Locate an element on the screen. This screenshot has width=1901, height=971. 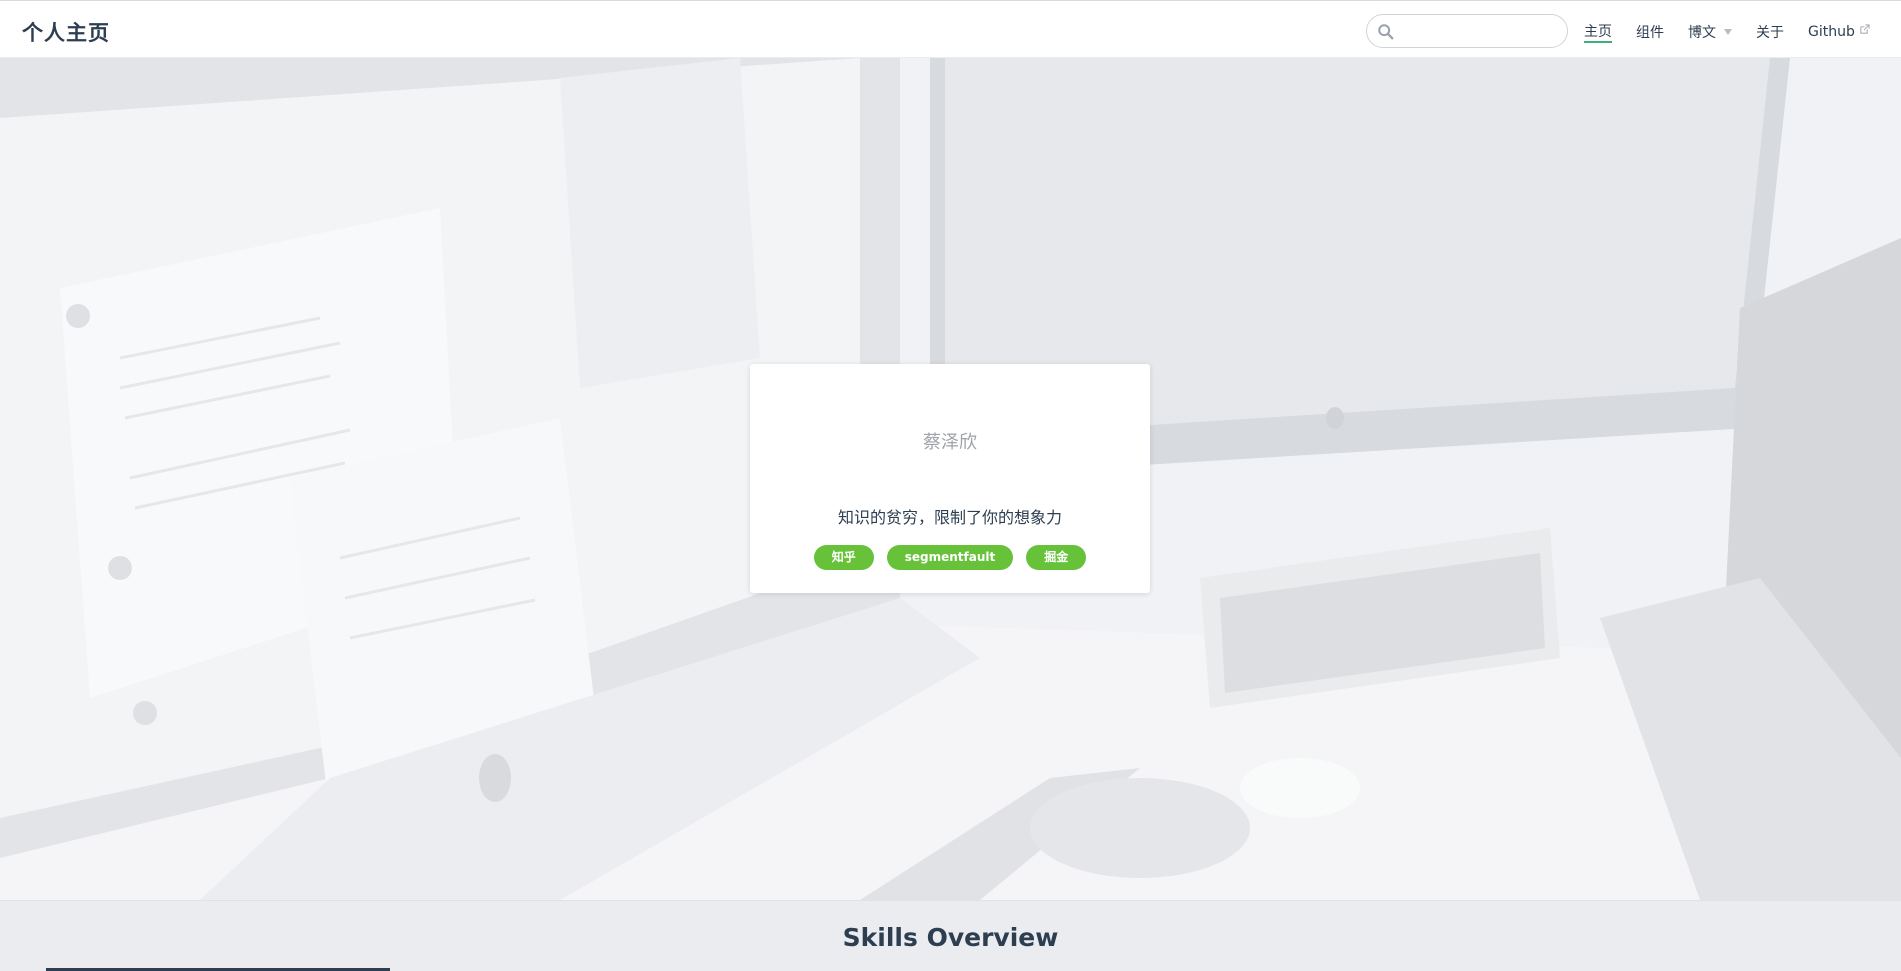
site-name: 个人主页 is located at coordinates (66, 32).